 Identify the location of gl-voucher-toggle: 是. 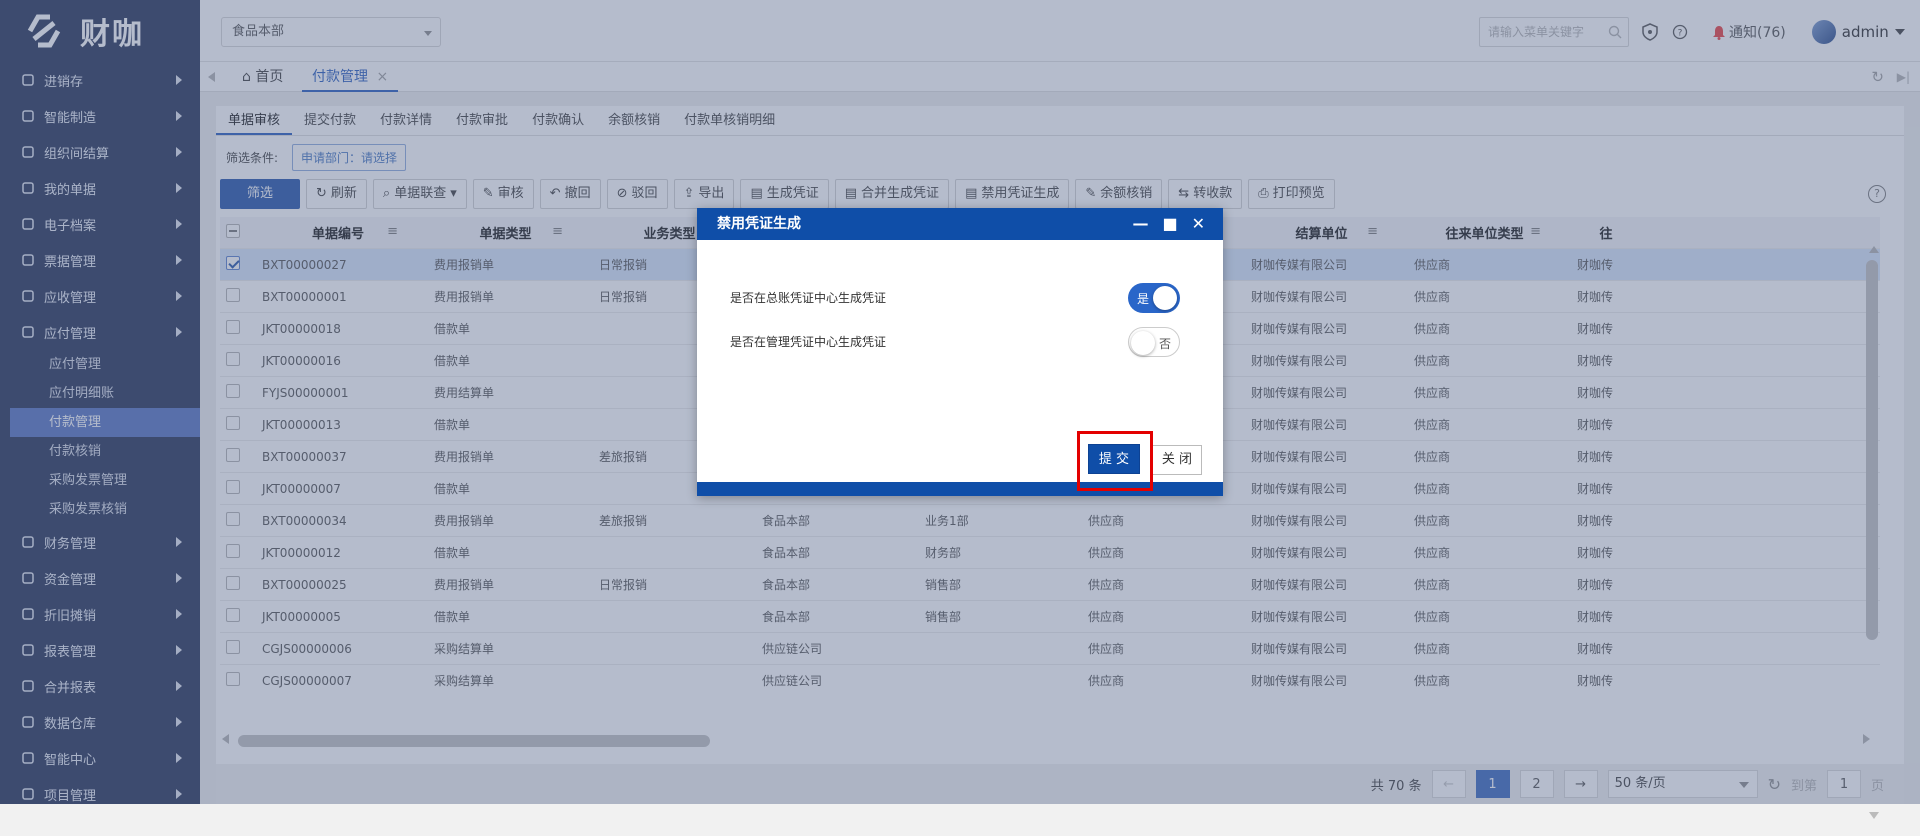
(1154, 298).